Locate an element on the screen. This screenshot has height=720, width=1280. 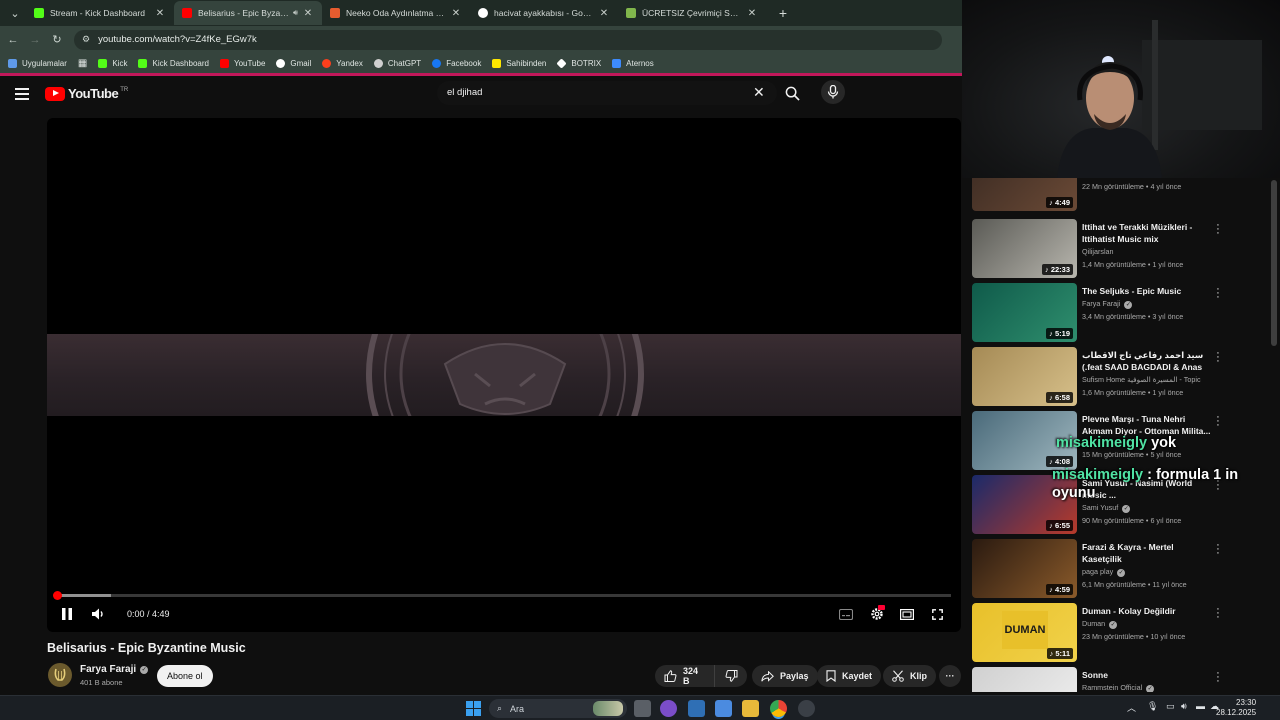
bookmark-botrix: BOTRIX is located at coordinates (578, 63).